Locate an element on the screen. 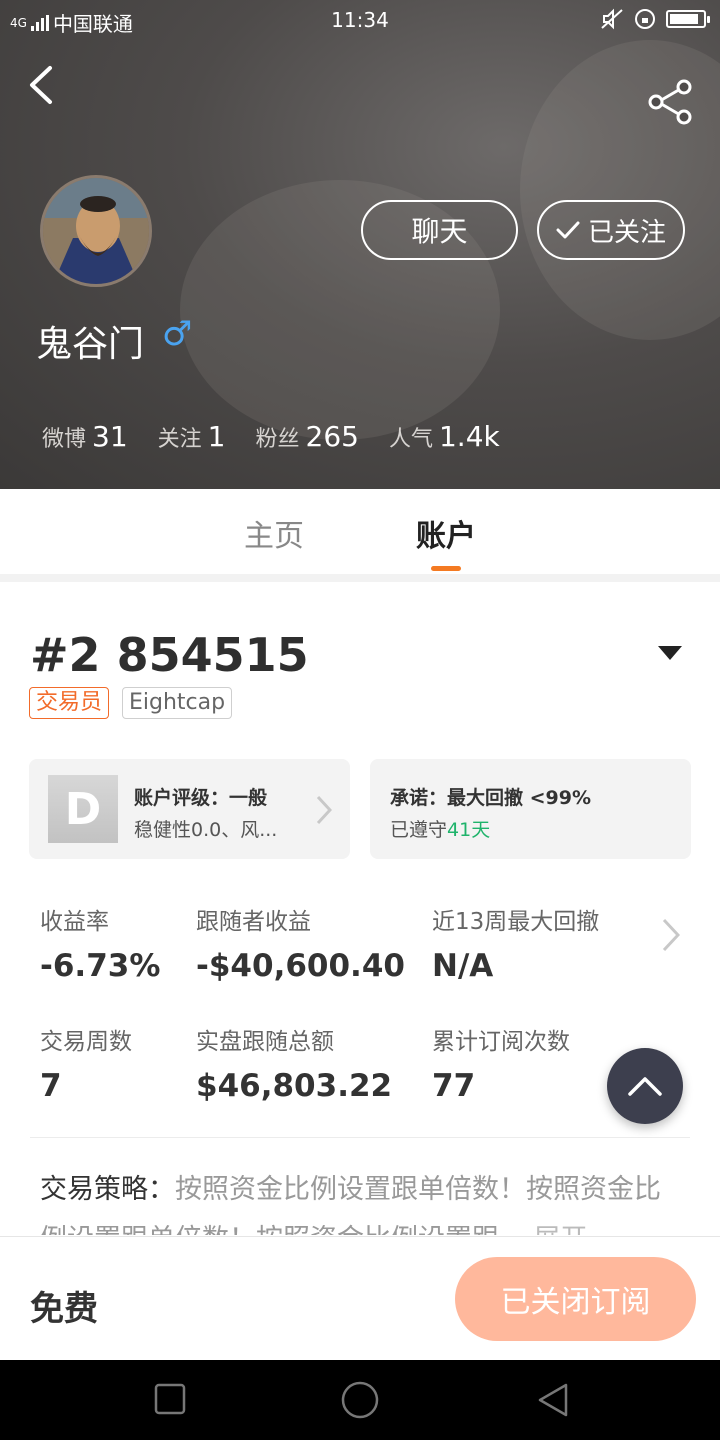 The width and height of the screenshot is (720, 1440). stat-label: 人气 is located at coordinates (410, 439).